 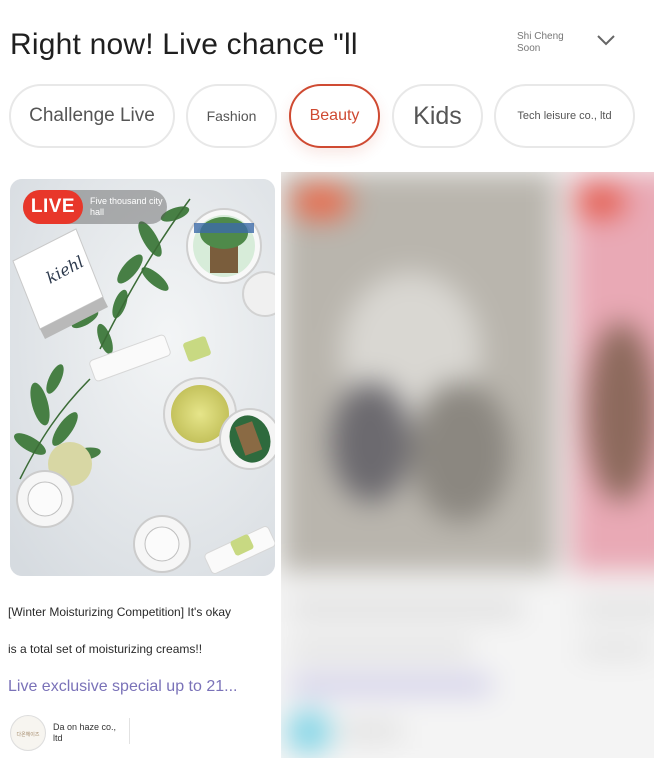 I want to click on page-title: Right now! Live chance "ll, so click(x=184, y=44).